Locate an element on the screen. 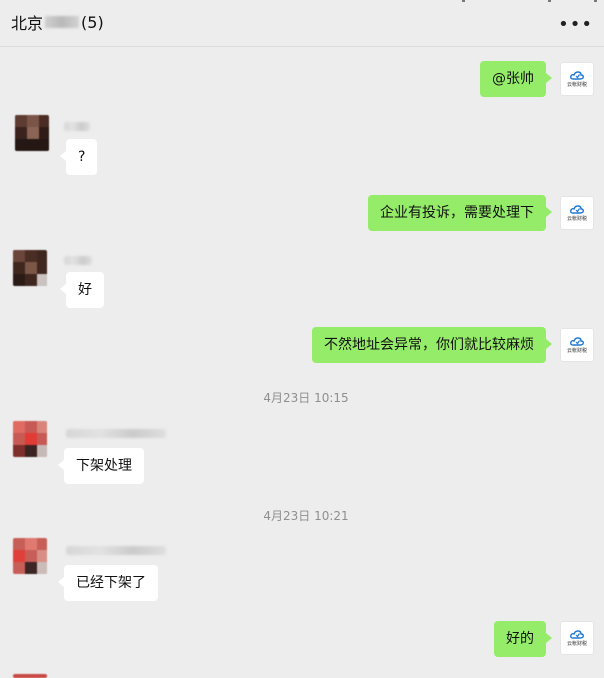 The height and width of the screenshot is (678, 604). chat-header: 北京 (5) ••• is located at coordinates (302, 23).